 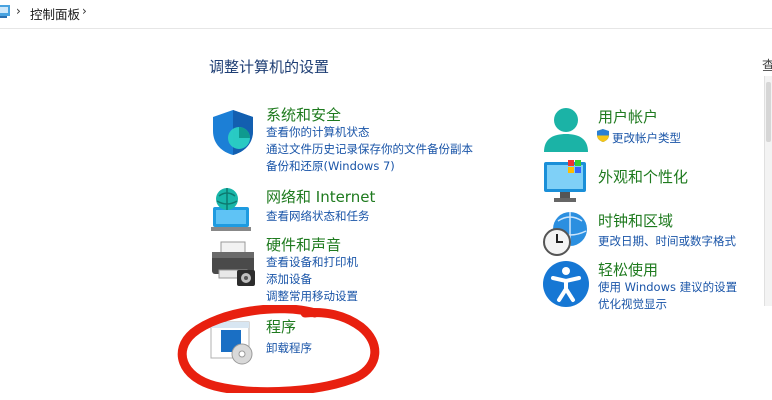 What do you see at coordinates (652, 128) in the screenshot?
I see `category-user-accounts: 用户帐户 更改帐户类型` at bounding box center [652, 128].